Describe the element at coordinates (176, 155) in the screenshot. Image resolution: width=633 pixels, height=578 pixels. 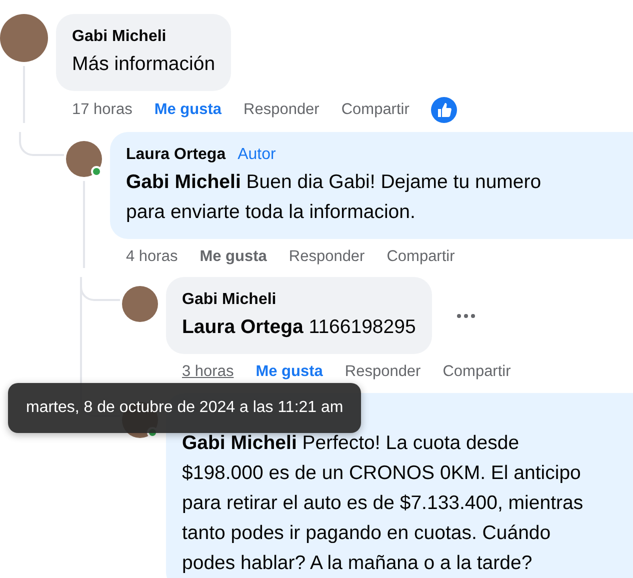
I see `author-name: Laura Ortega` at that location.